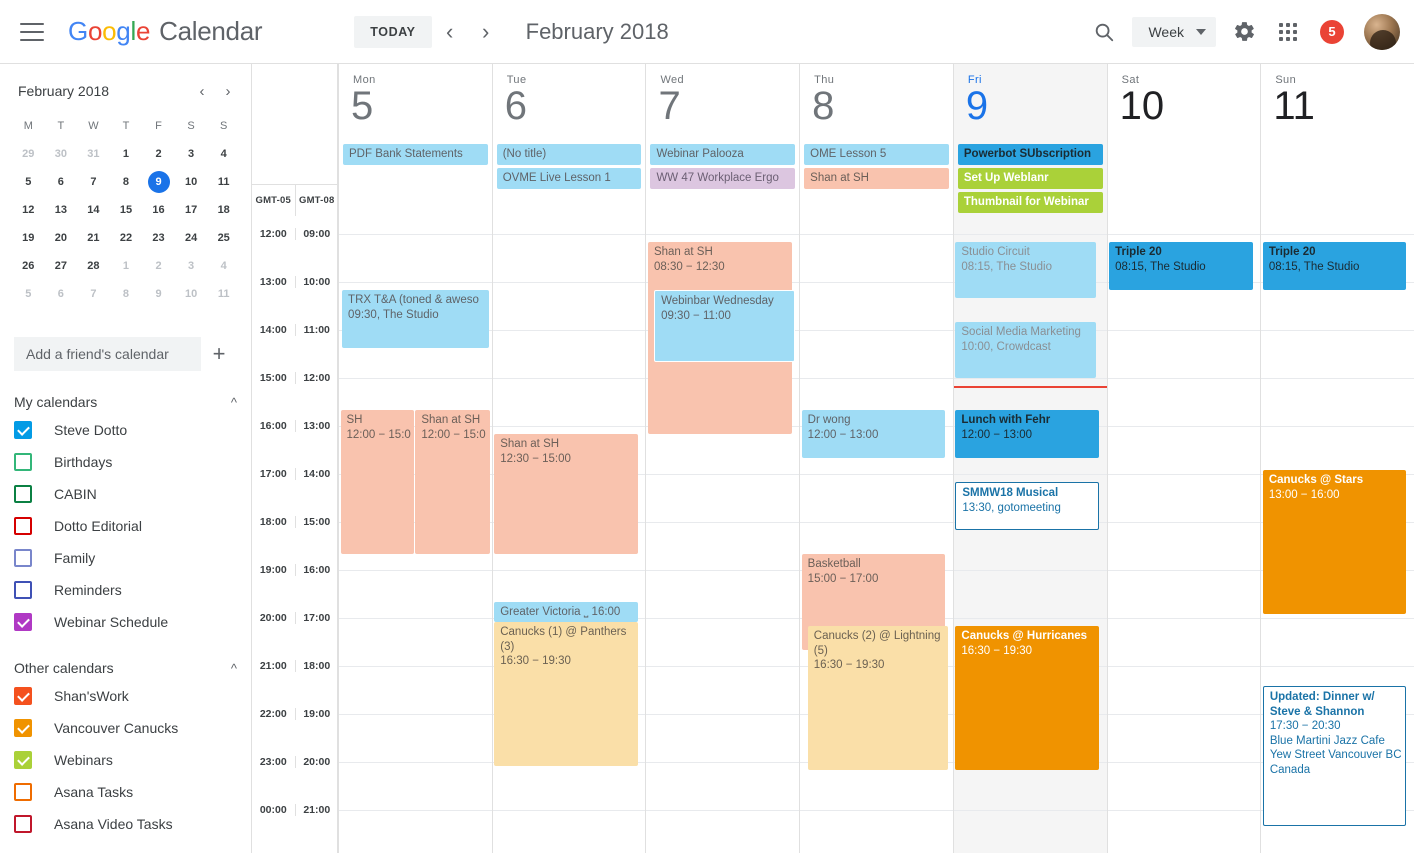 Image resolution: width=1414 pixels, height=853 pixels. What do you see at coordinates (1027, 434) in the screenshot?
I see `calendar-event: Lunch with Fehr 12:00 − 13:00` at bounding box center [1027, 434].